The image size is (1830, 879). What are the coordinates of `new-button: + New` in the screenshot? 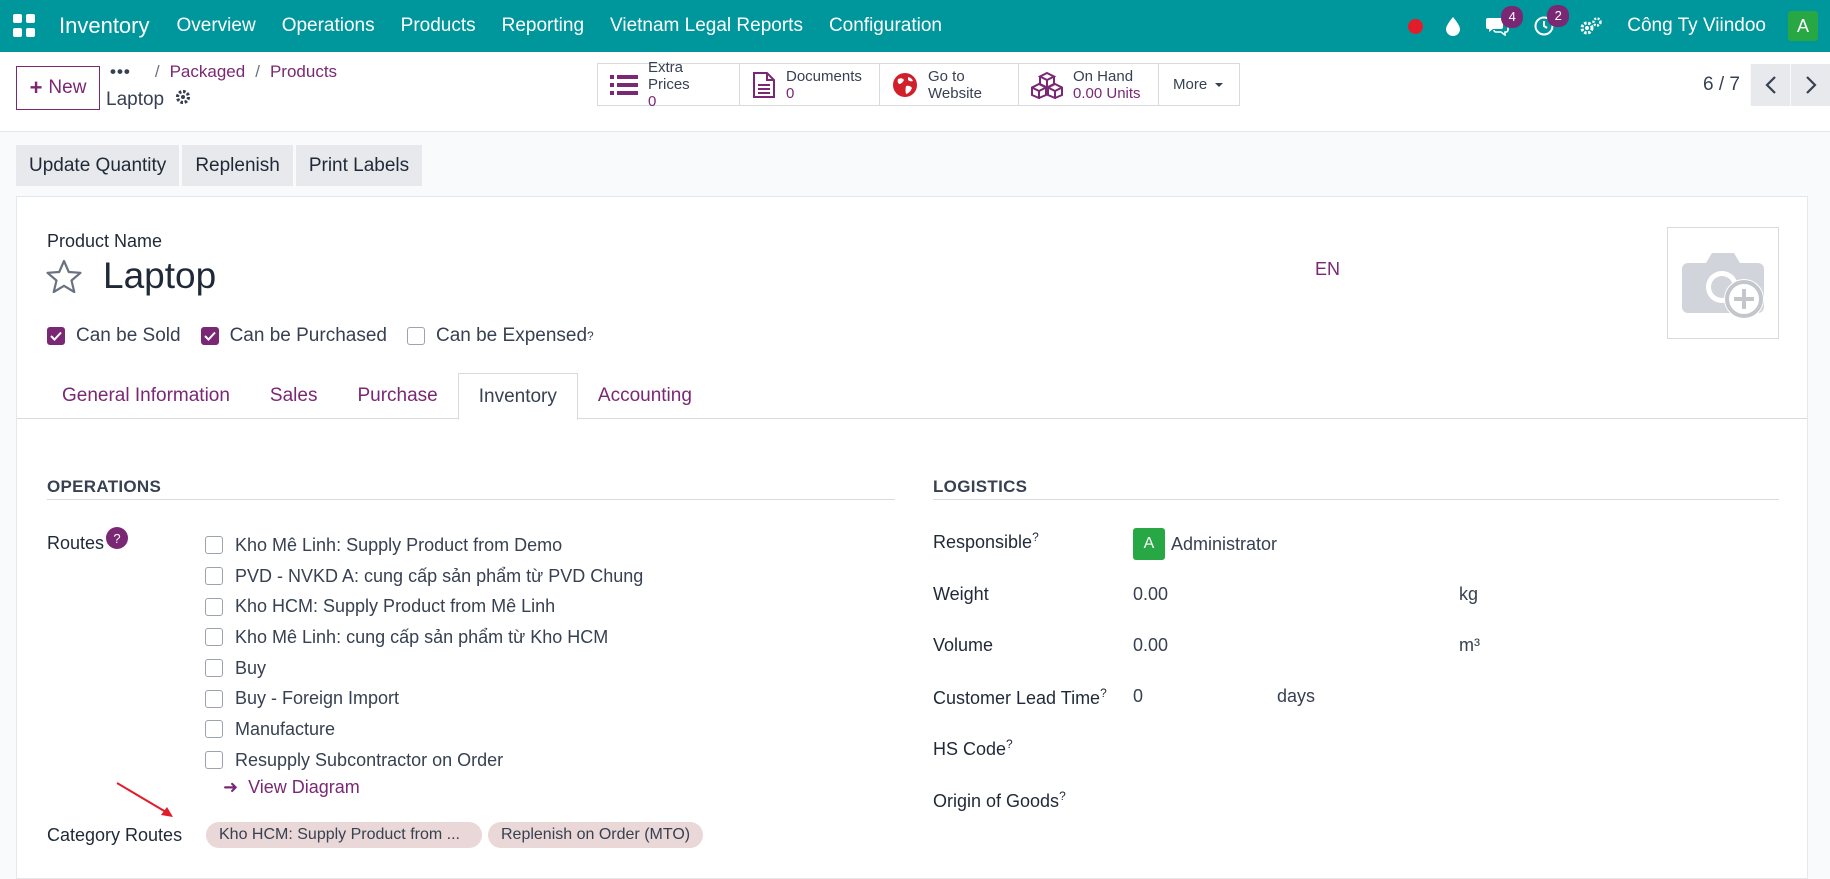 It's located at (58, 88).